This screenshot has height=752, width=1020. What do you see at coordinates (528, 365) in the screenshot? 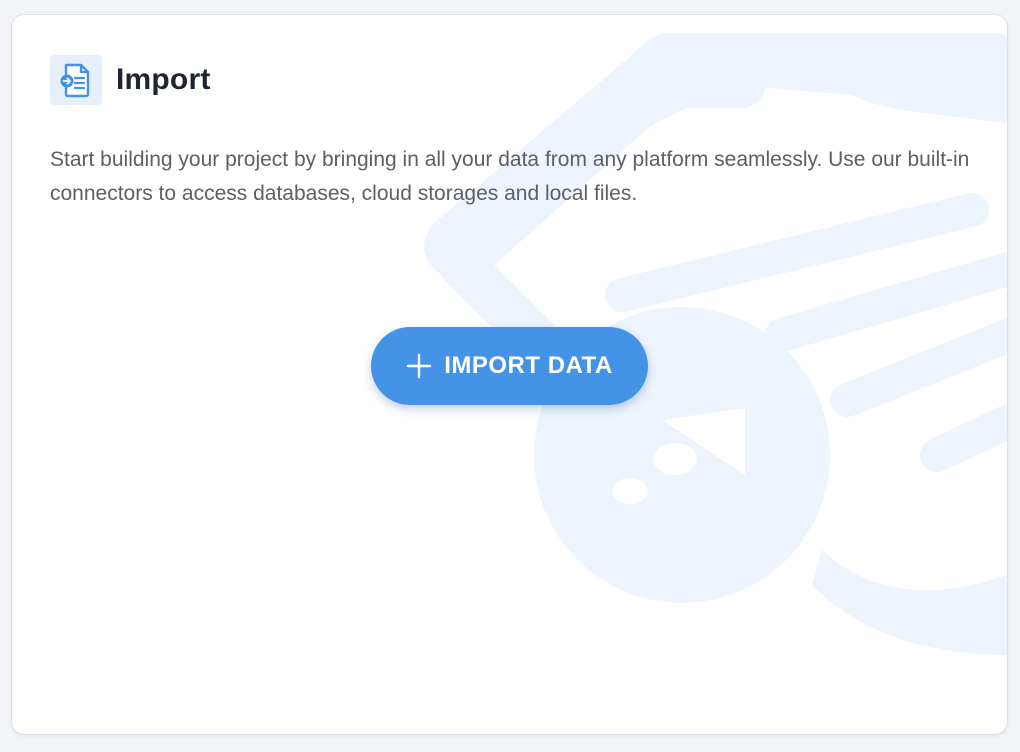
I see `import-data-label: IMPORT DATA` at bounding box center [528, 365].